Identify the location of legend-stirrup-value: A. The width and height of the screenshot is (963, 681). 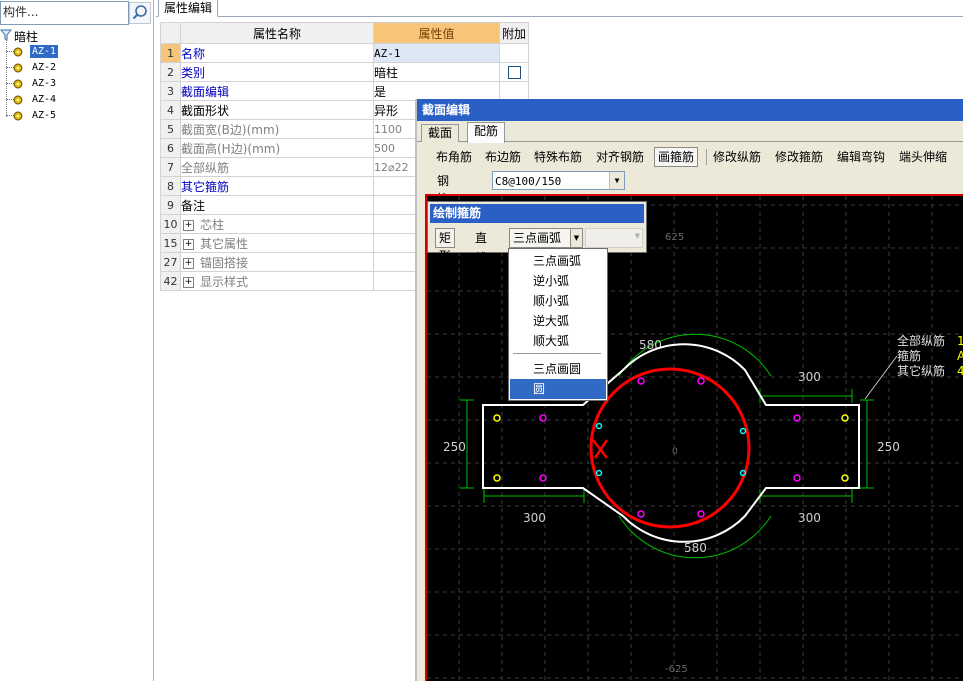
(960, 356).